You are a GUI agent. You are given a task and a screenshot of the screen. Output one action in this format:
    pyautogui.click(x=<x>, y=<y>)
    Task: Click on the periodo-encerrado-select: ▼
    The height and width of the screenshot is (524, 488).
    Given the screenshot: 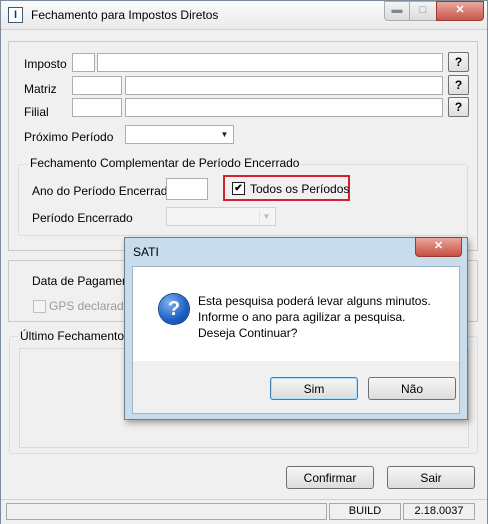 What is the action you would take?
    pyautogui.click(x=221, y=216)
    